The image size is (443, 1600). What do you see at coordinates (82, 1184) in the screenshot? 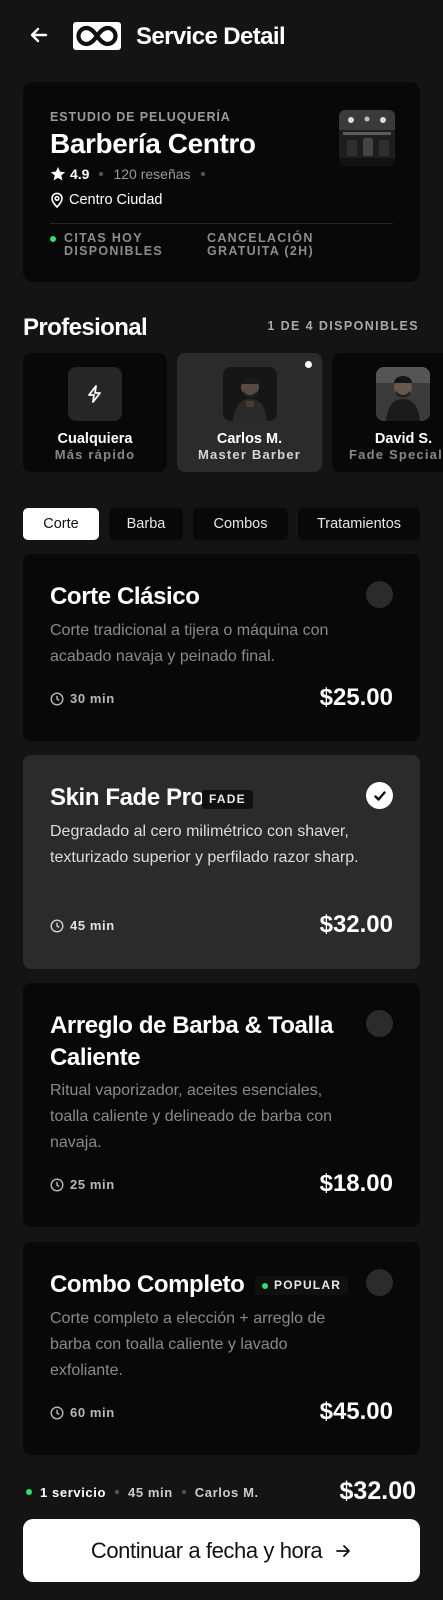
I see `service-duration: 25 min` at bounding box center [82, 1184].